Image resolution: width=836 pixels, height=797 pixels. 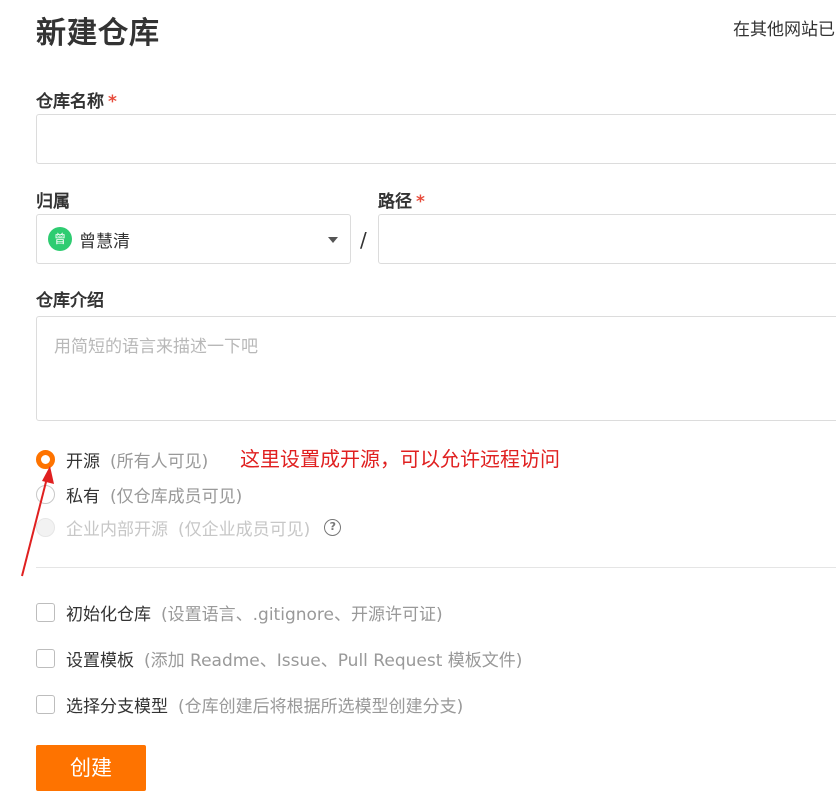 What do you see at coordinates (108, 615) in the screenshot?
I see `init-repo-label: 初始化仓库` at bounding box center [108, 615].